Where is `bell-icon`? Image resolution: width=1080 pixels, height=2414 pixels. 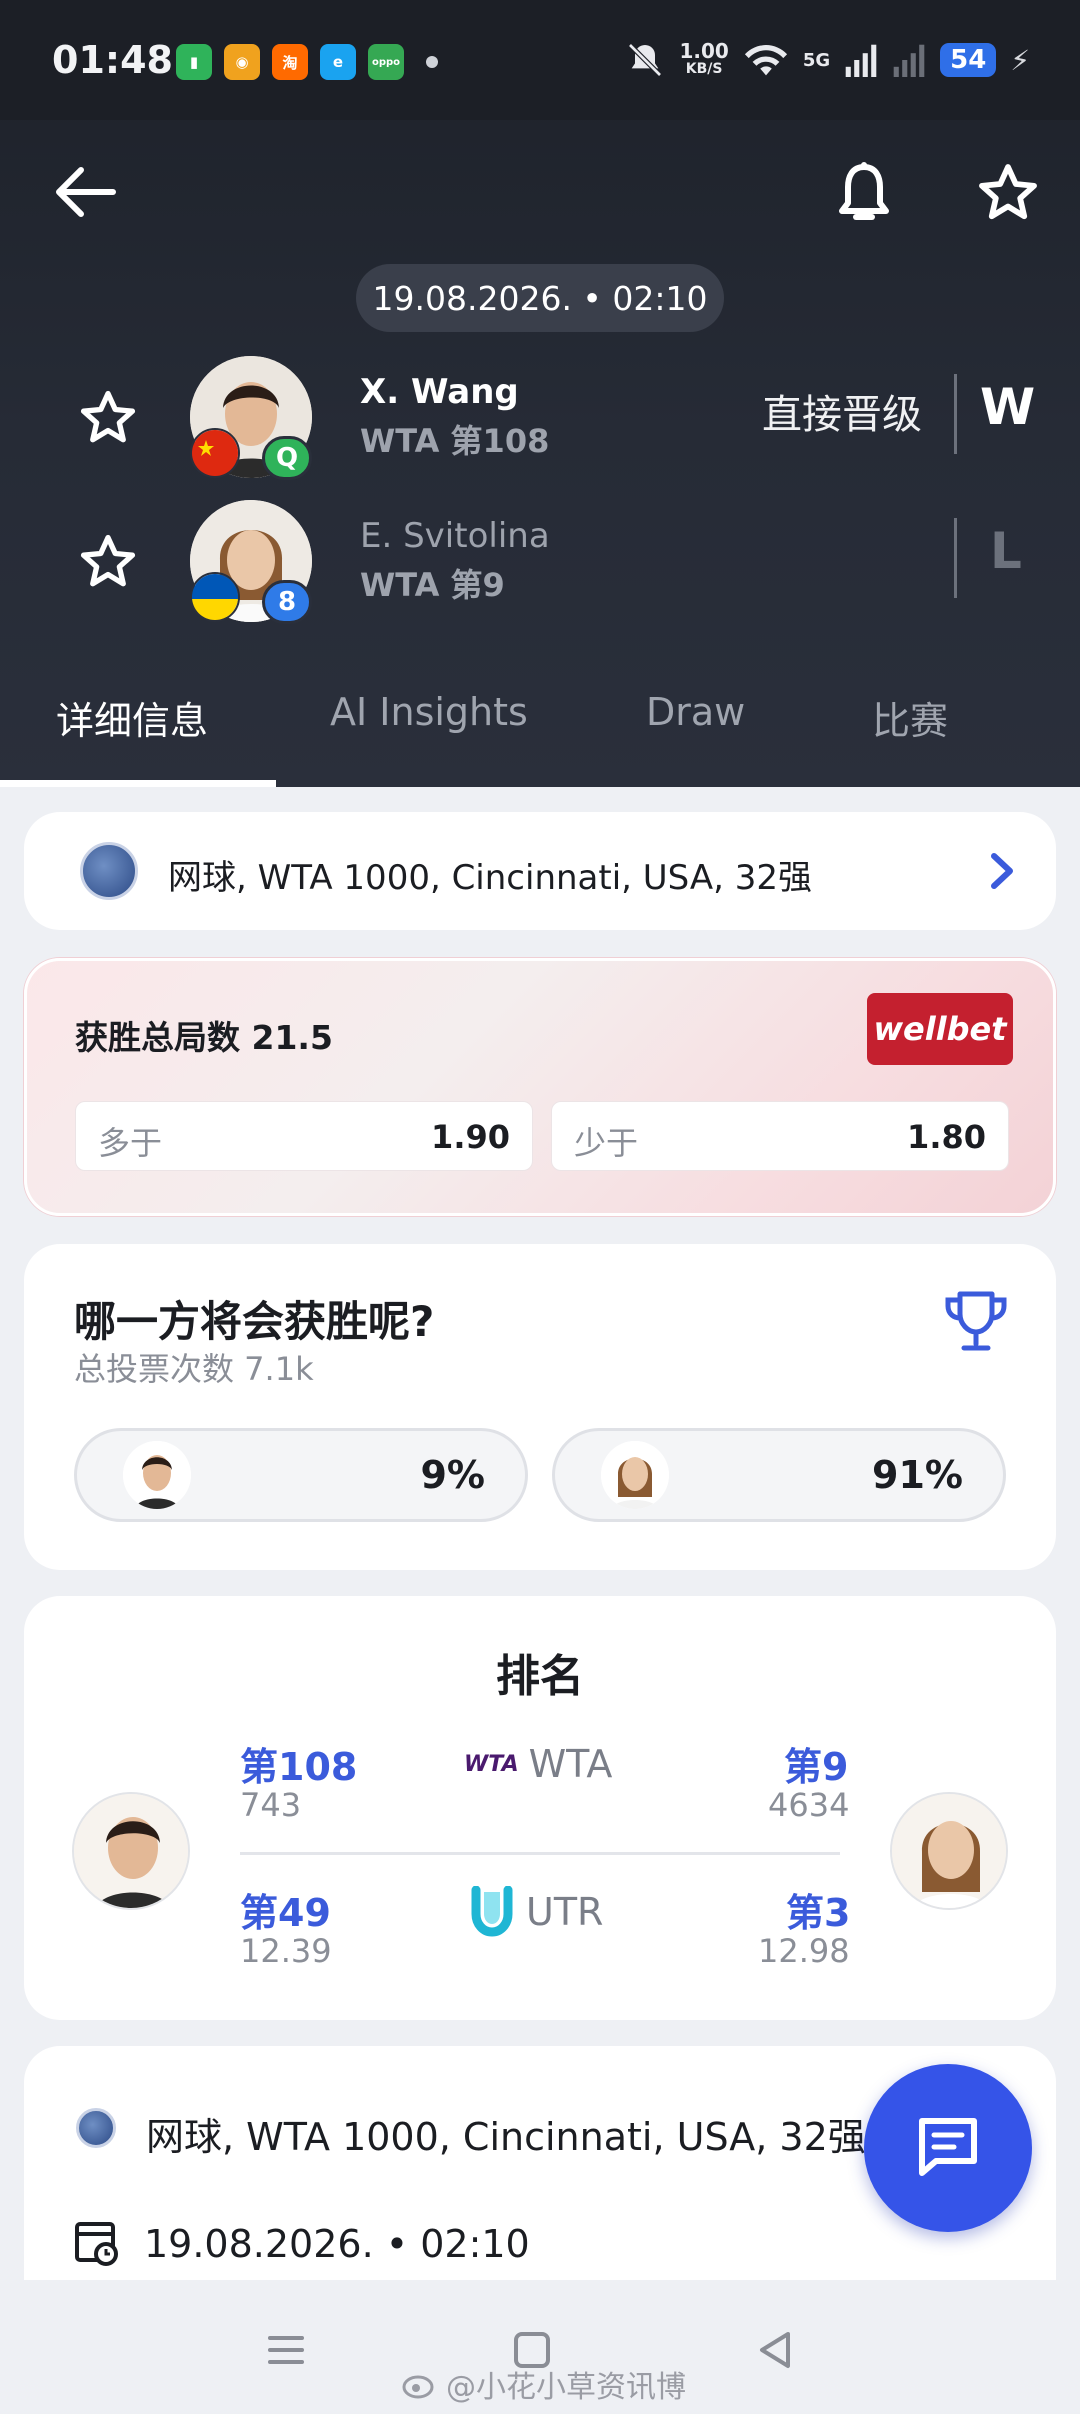
bell-icon is located at coordinates (864, 191).